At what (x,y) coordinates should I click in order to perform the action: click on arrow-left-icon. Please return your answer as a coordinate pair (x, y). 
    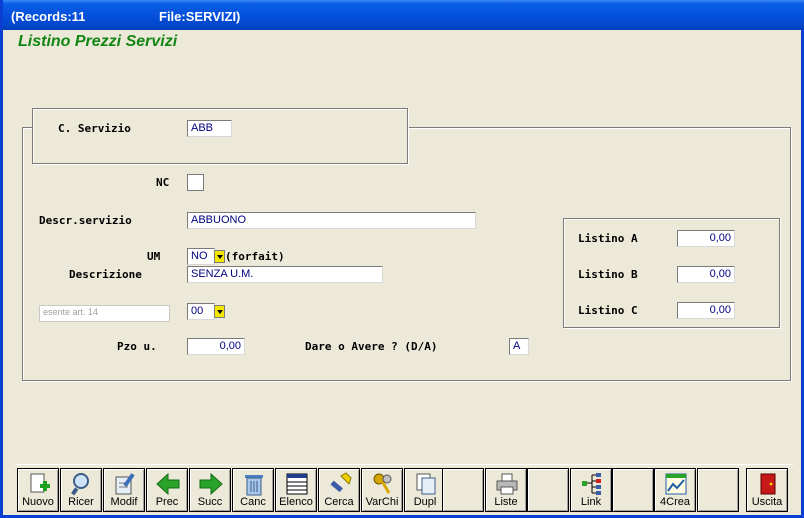
    Looking at the image, I should click on (168, 484).